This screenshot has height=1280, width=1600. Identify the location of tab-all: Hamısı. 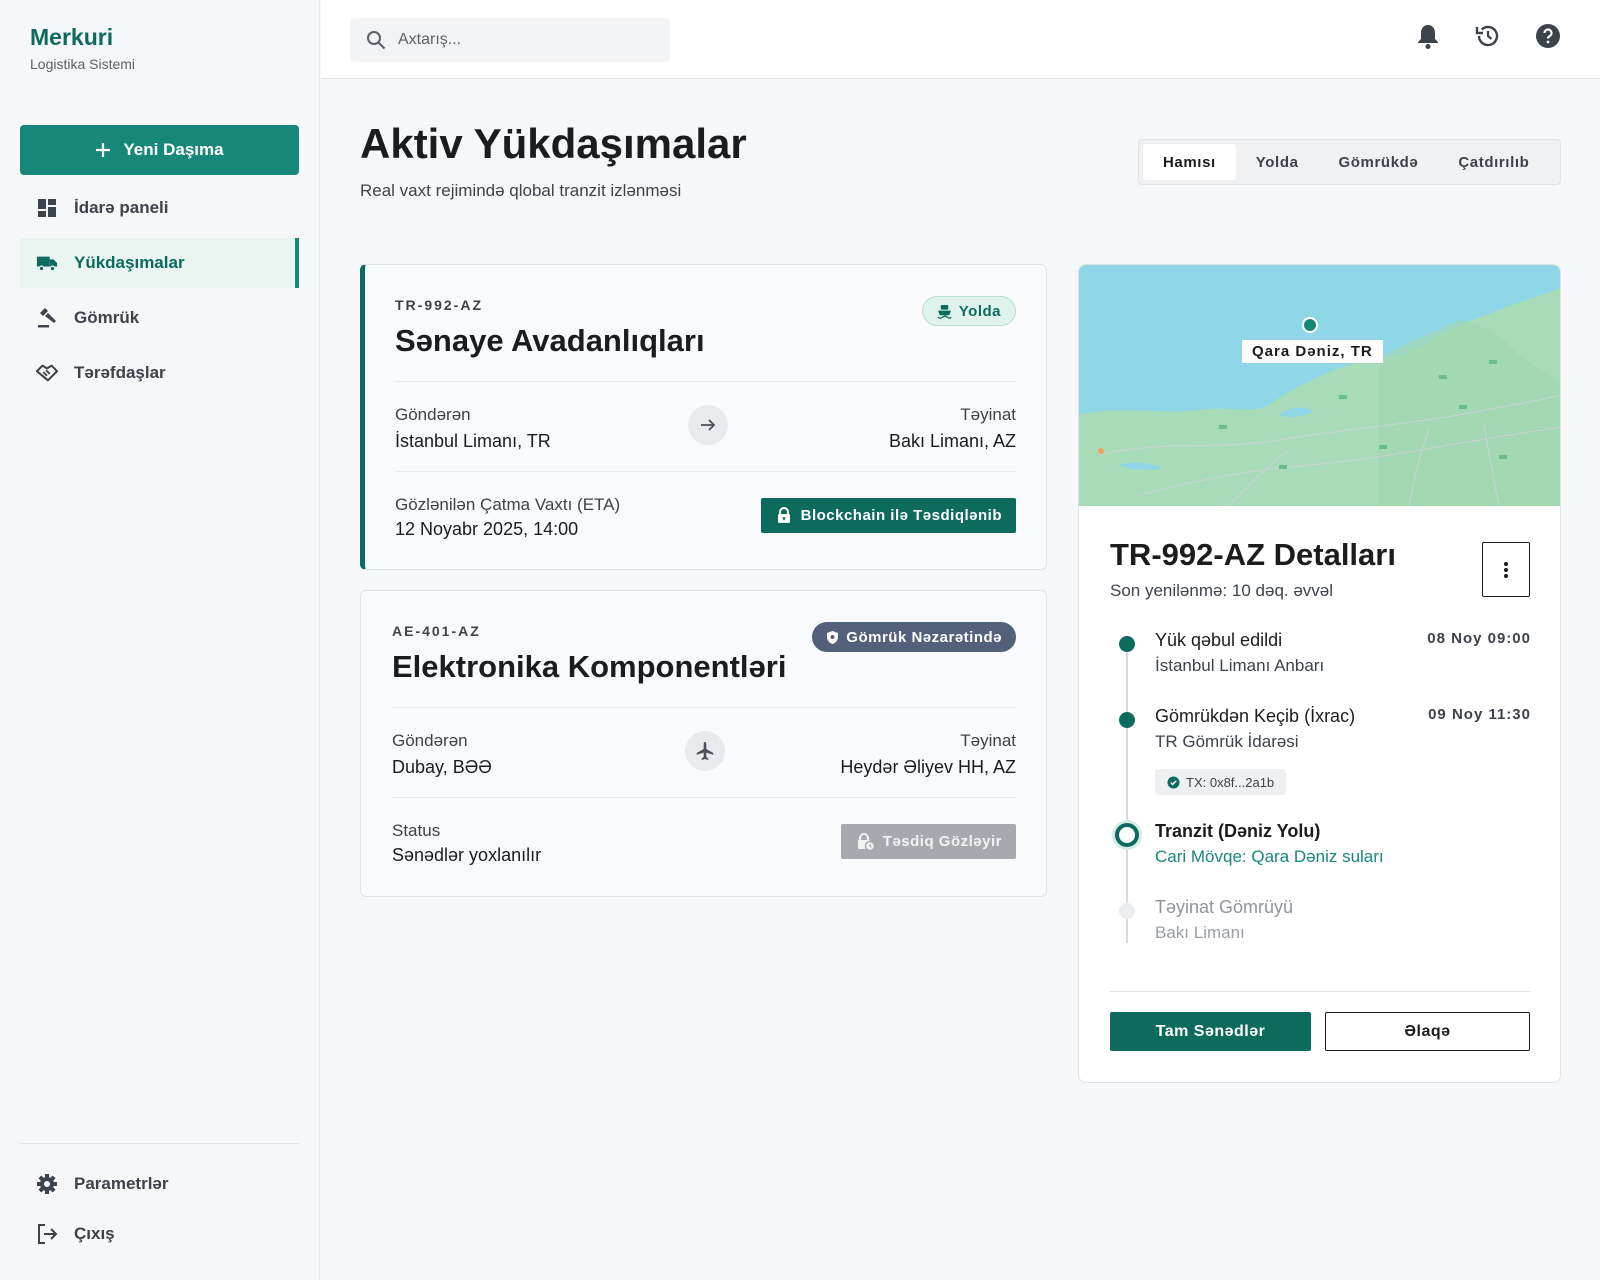
(1189, 162).